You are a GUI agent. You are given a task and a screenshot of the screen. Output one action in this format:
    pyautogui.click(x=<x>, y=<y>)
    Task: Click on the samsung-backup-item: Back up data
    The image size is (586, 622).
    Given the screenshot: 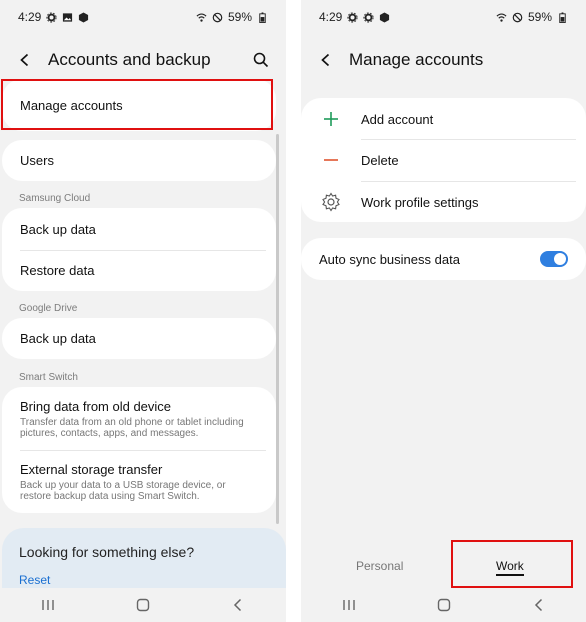 What is the action you would take?
    pyautogui.click(x=139, y=229)
    